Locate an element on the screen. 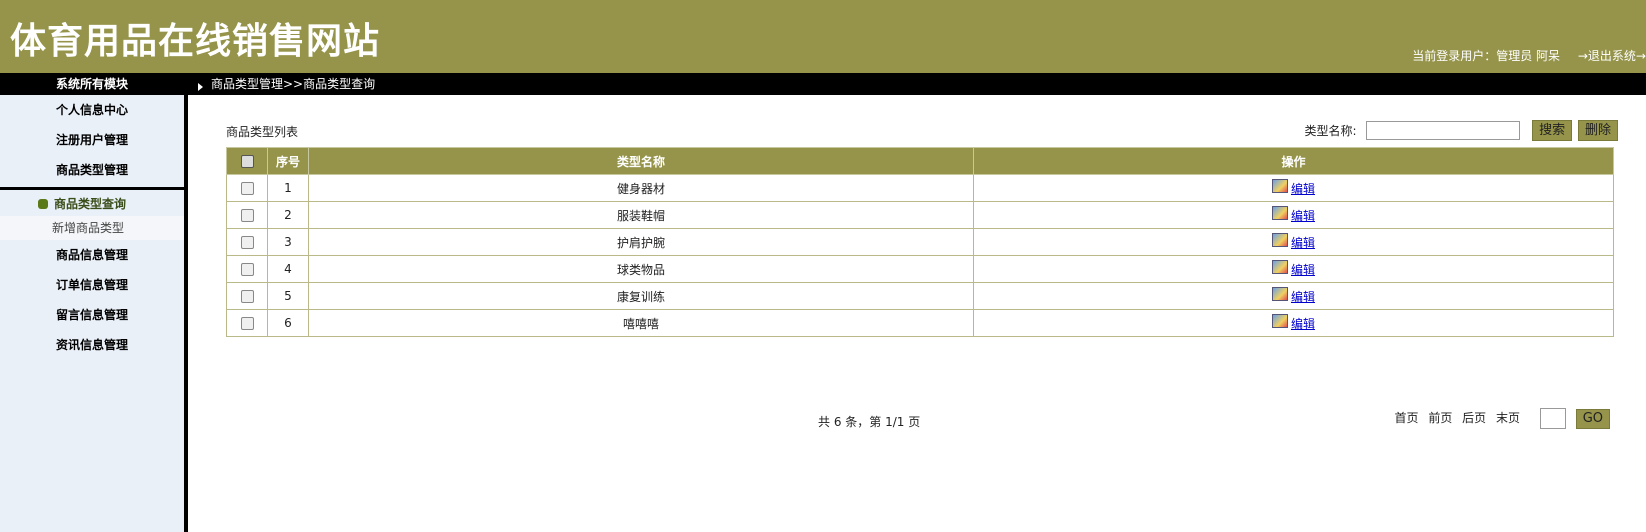 This screenshot has width=1646, height=532. last-page-link: 末页 is located at coordinates (1508, 418).